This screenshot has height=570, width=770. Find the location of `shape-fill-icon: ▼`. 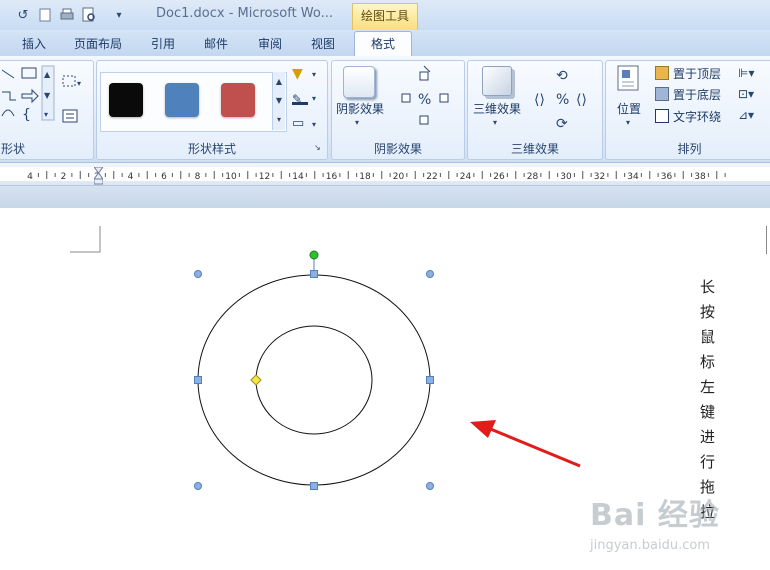

shape-fill-icon: ▼ is located at coordinates (297, 74).